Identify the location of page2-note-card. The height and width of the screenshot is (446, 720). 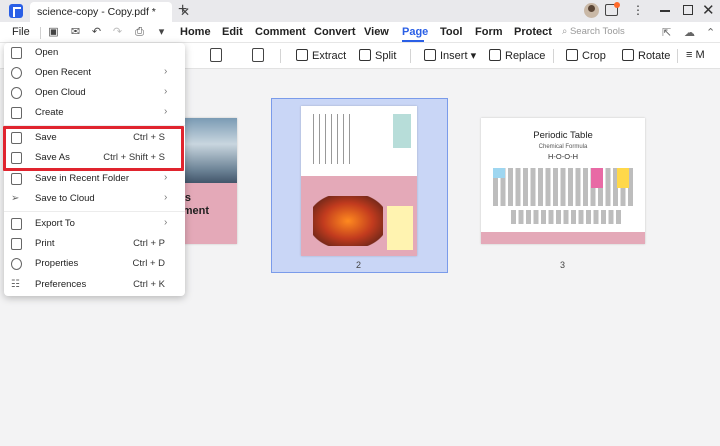
(400, 228).